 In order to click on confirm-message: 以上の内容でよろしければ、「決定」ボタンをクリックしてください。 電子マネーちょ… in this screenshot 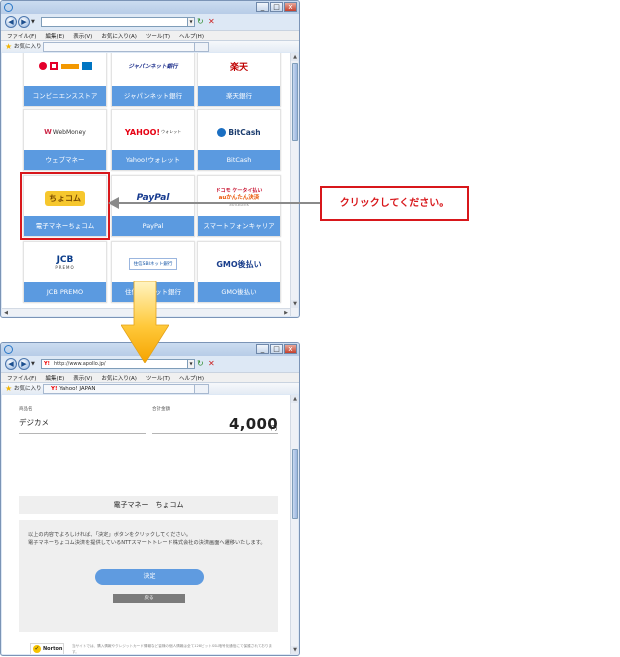, I will do `click(148, 540)`.